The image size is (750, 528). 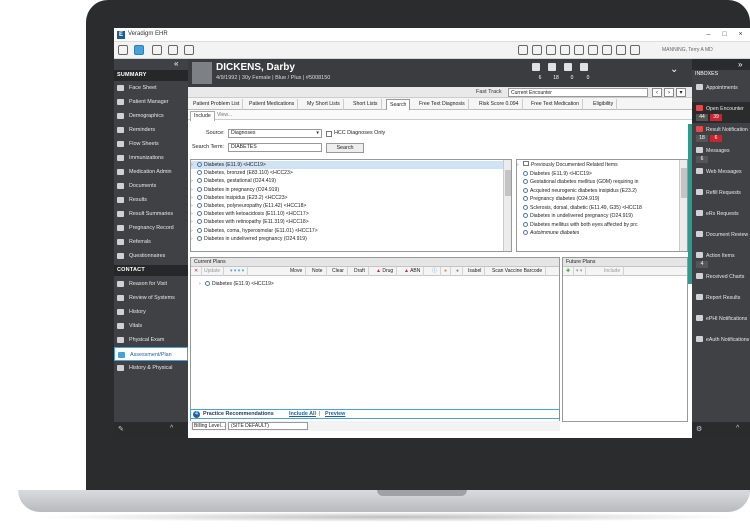 What do you see at coordinates (687, 50) in the screenshot?
I see `current-user: MANNING, Terry A MD` at bounding box center [687, 50].